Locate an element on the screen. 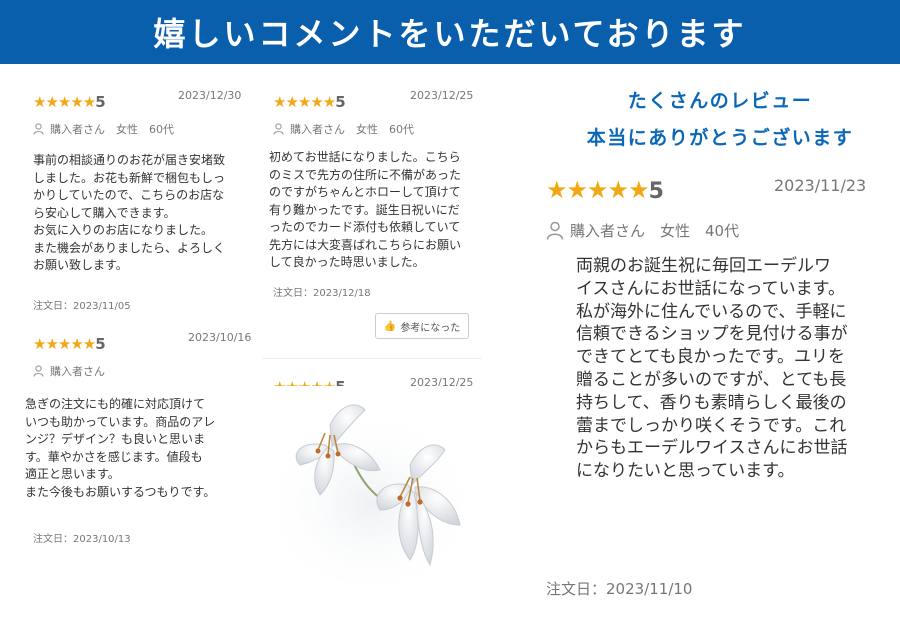 Image resolution: width=900 pixels, height=630 pixels. review-date: 2023/12/30 is located at coordinates (210, 95).